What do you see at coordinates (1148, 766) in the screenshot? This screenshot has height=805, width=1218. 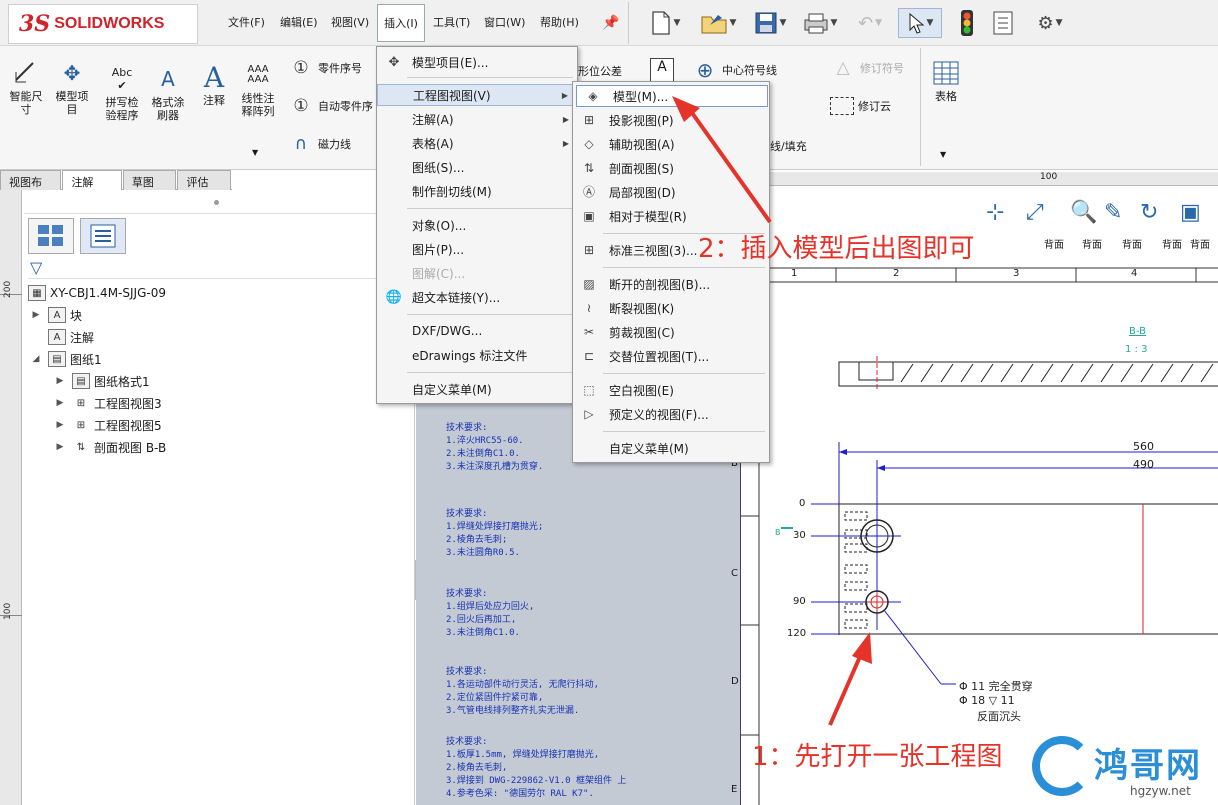 I see `watermark-name: 鸿哥网` at bounding box center [1148, 766].